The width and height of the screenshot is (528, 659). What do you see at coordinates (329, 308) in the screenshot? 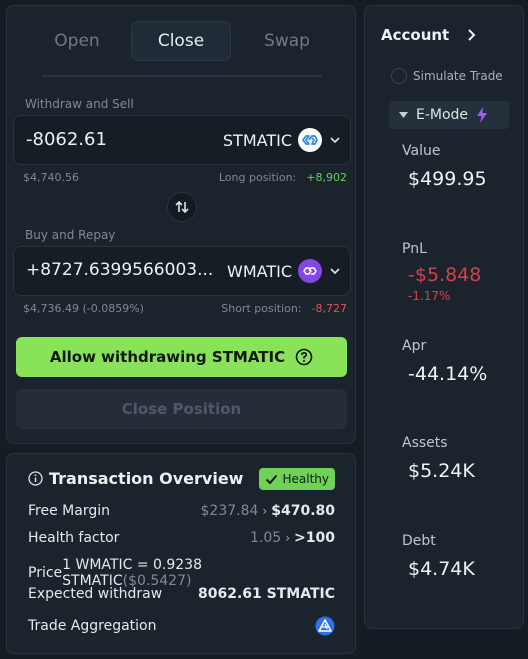
I see `short-position-value: -8,727` at bounding box center [329, 308].